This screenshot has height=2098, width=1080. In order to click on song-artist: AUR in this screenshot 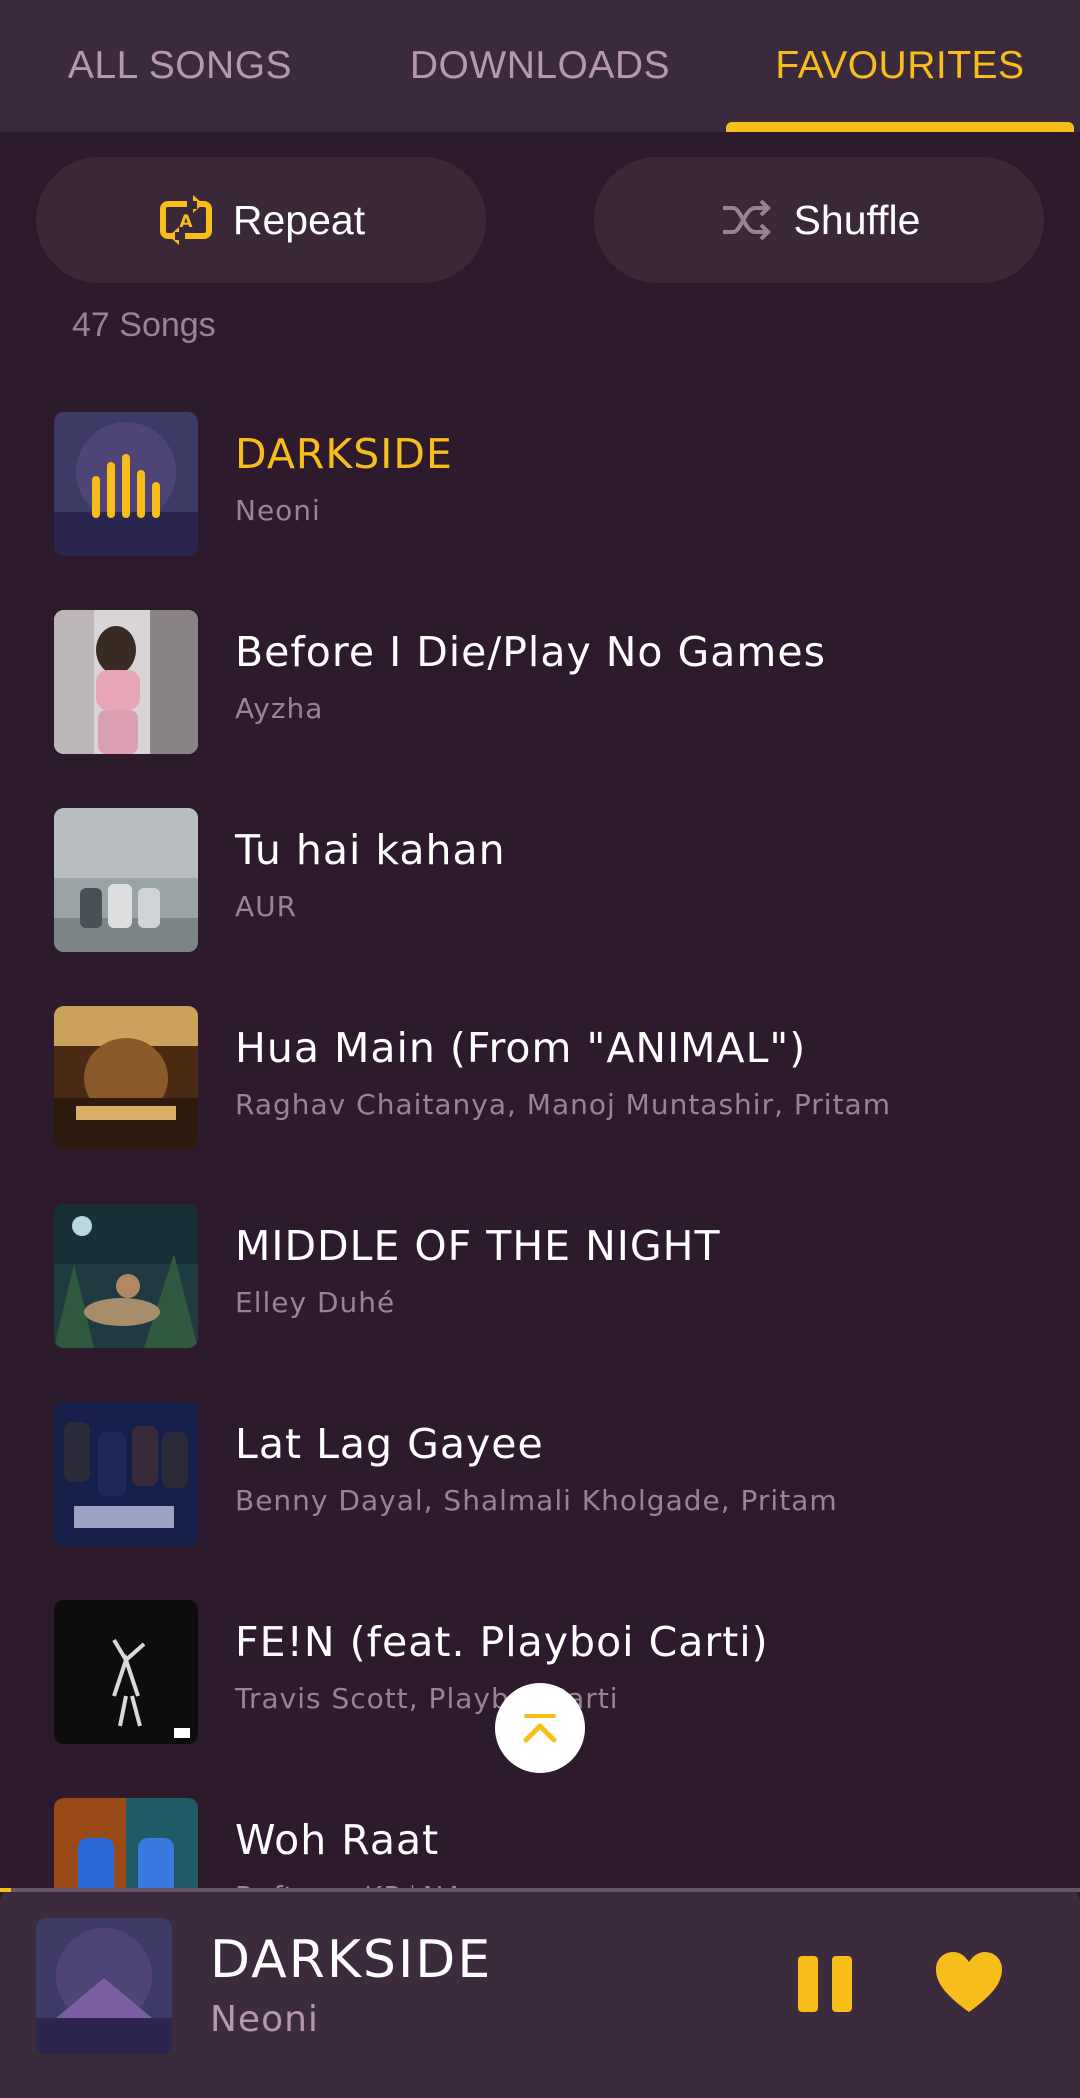, I will do `click(266, 906)`.